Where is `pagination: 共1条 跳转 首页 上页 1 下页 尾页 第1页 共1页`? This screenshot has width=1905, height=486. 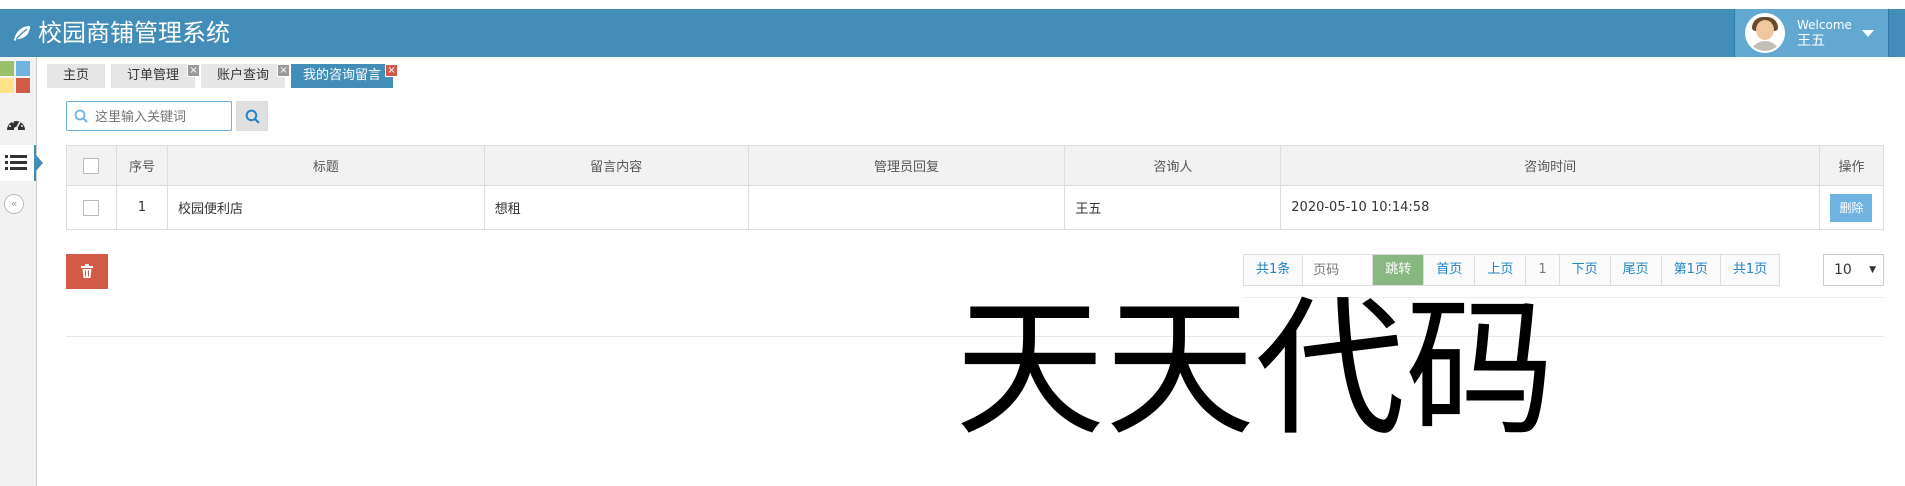
pagination: 共1条 跳转 首页 上页 1 下页 尾页 第1页 共1页 is located at coordinates (1512, 270).